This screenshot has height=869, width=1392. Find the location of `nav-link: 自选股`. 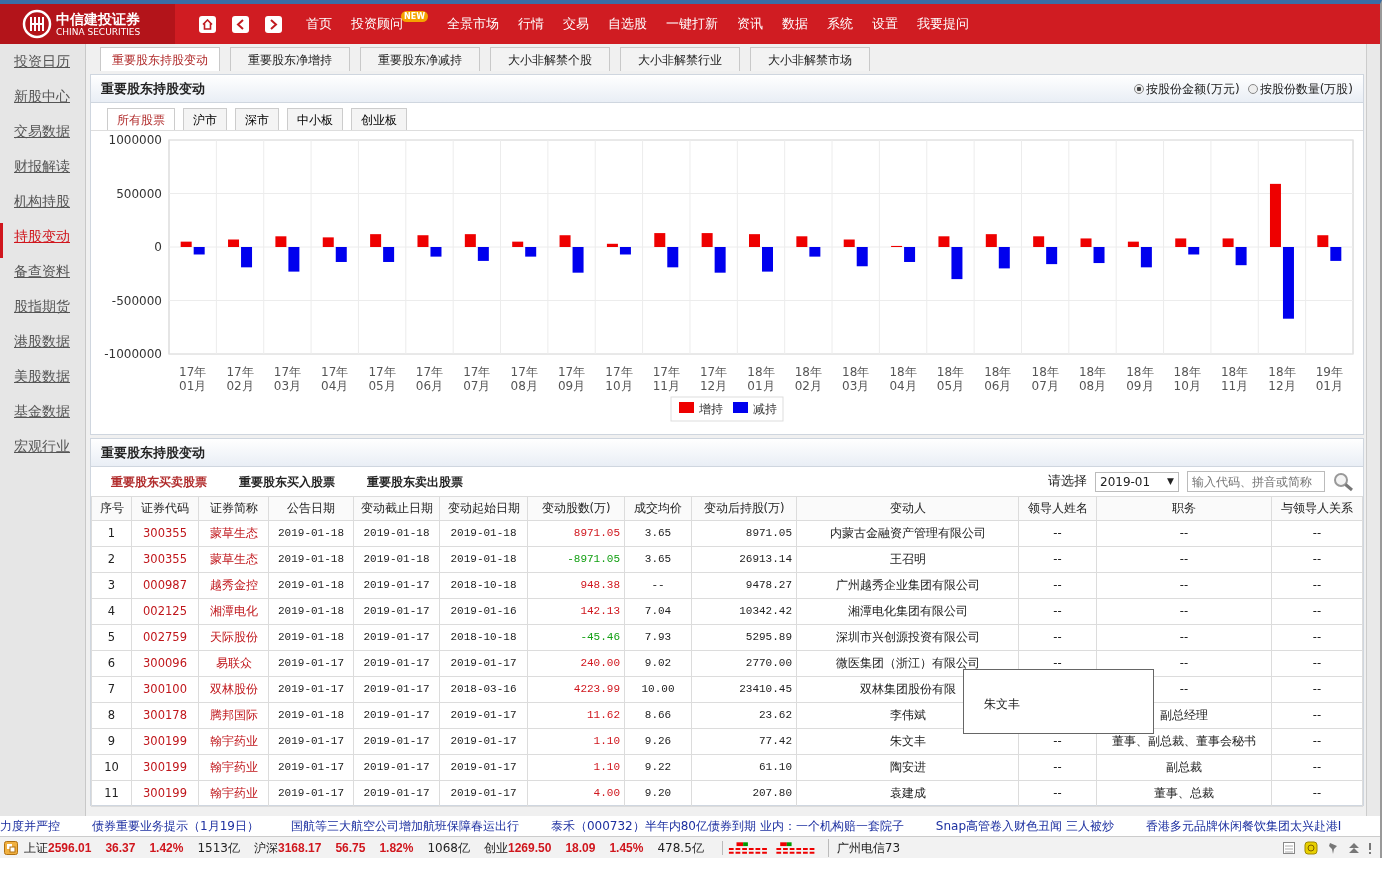

nav-link: 自选股 is located at coordinates (627, 24).